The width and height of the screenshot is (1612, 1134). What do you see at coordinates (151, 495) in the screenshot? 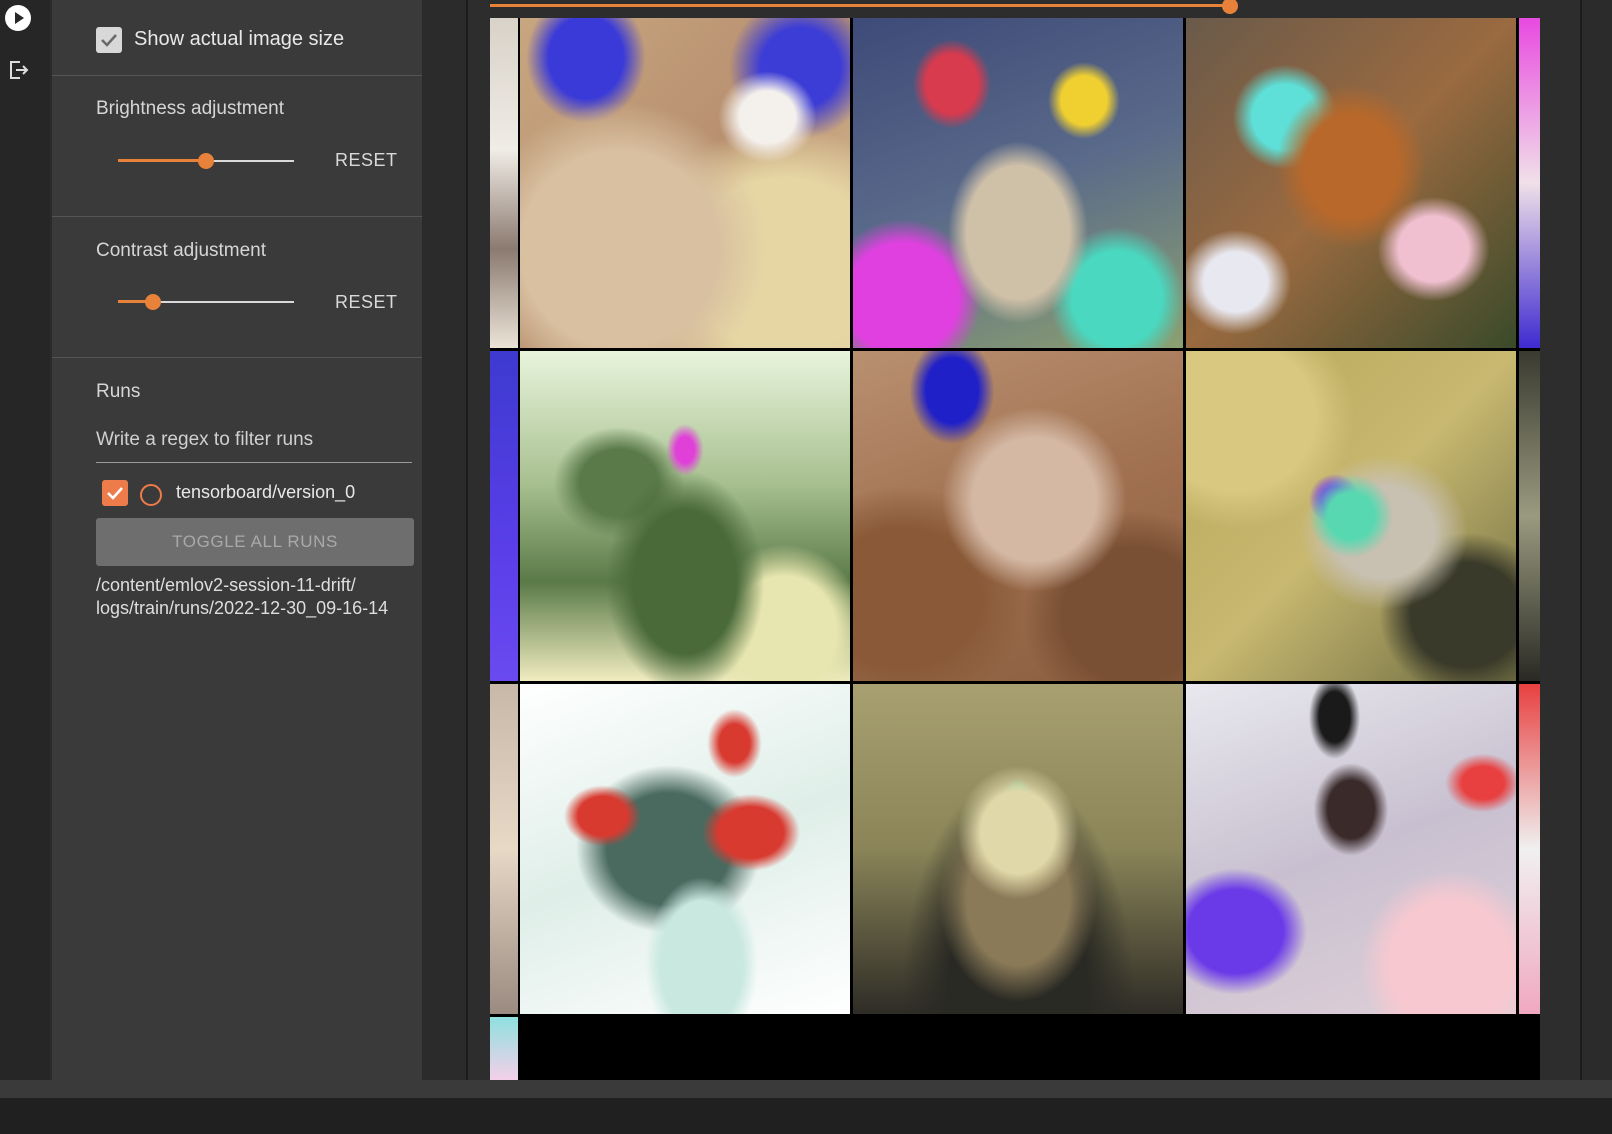
I see `circle-outline-icon` at bounding box center [151, 495].